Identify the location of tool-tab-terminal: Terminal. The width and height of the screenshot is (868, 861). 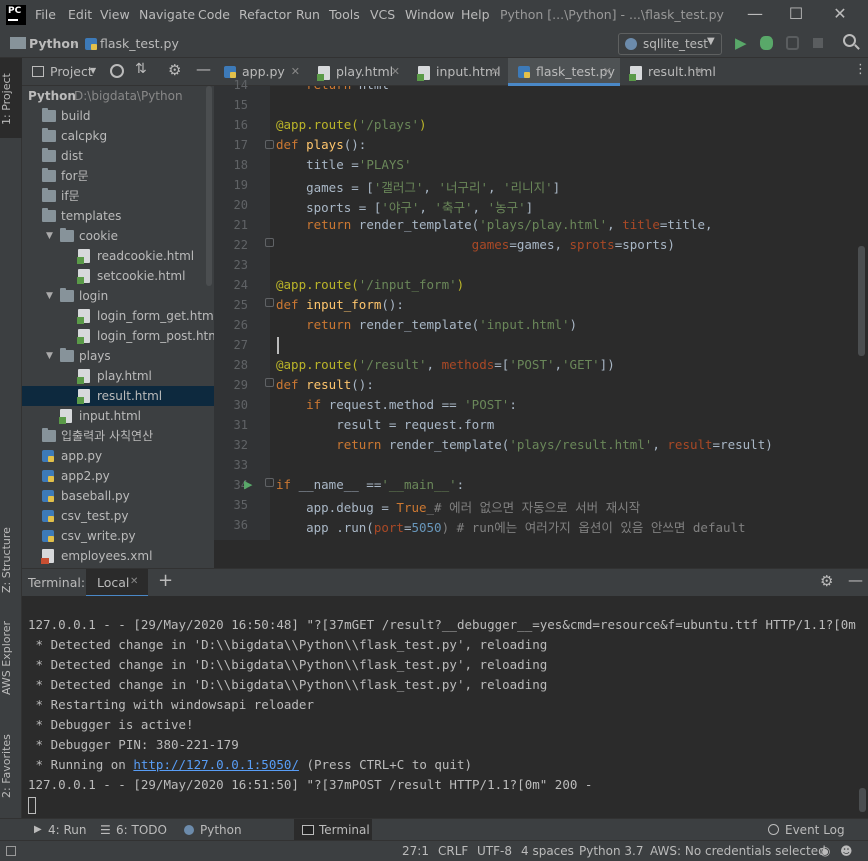
(333, 830).